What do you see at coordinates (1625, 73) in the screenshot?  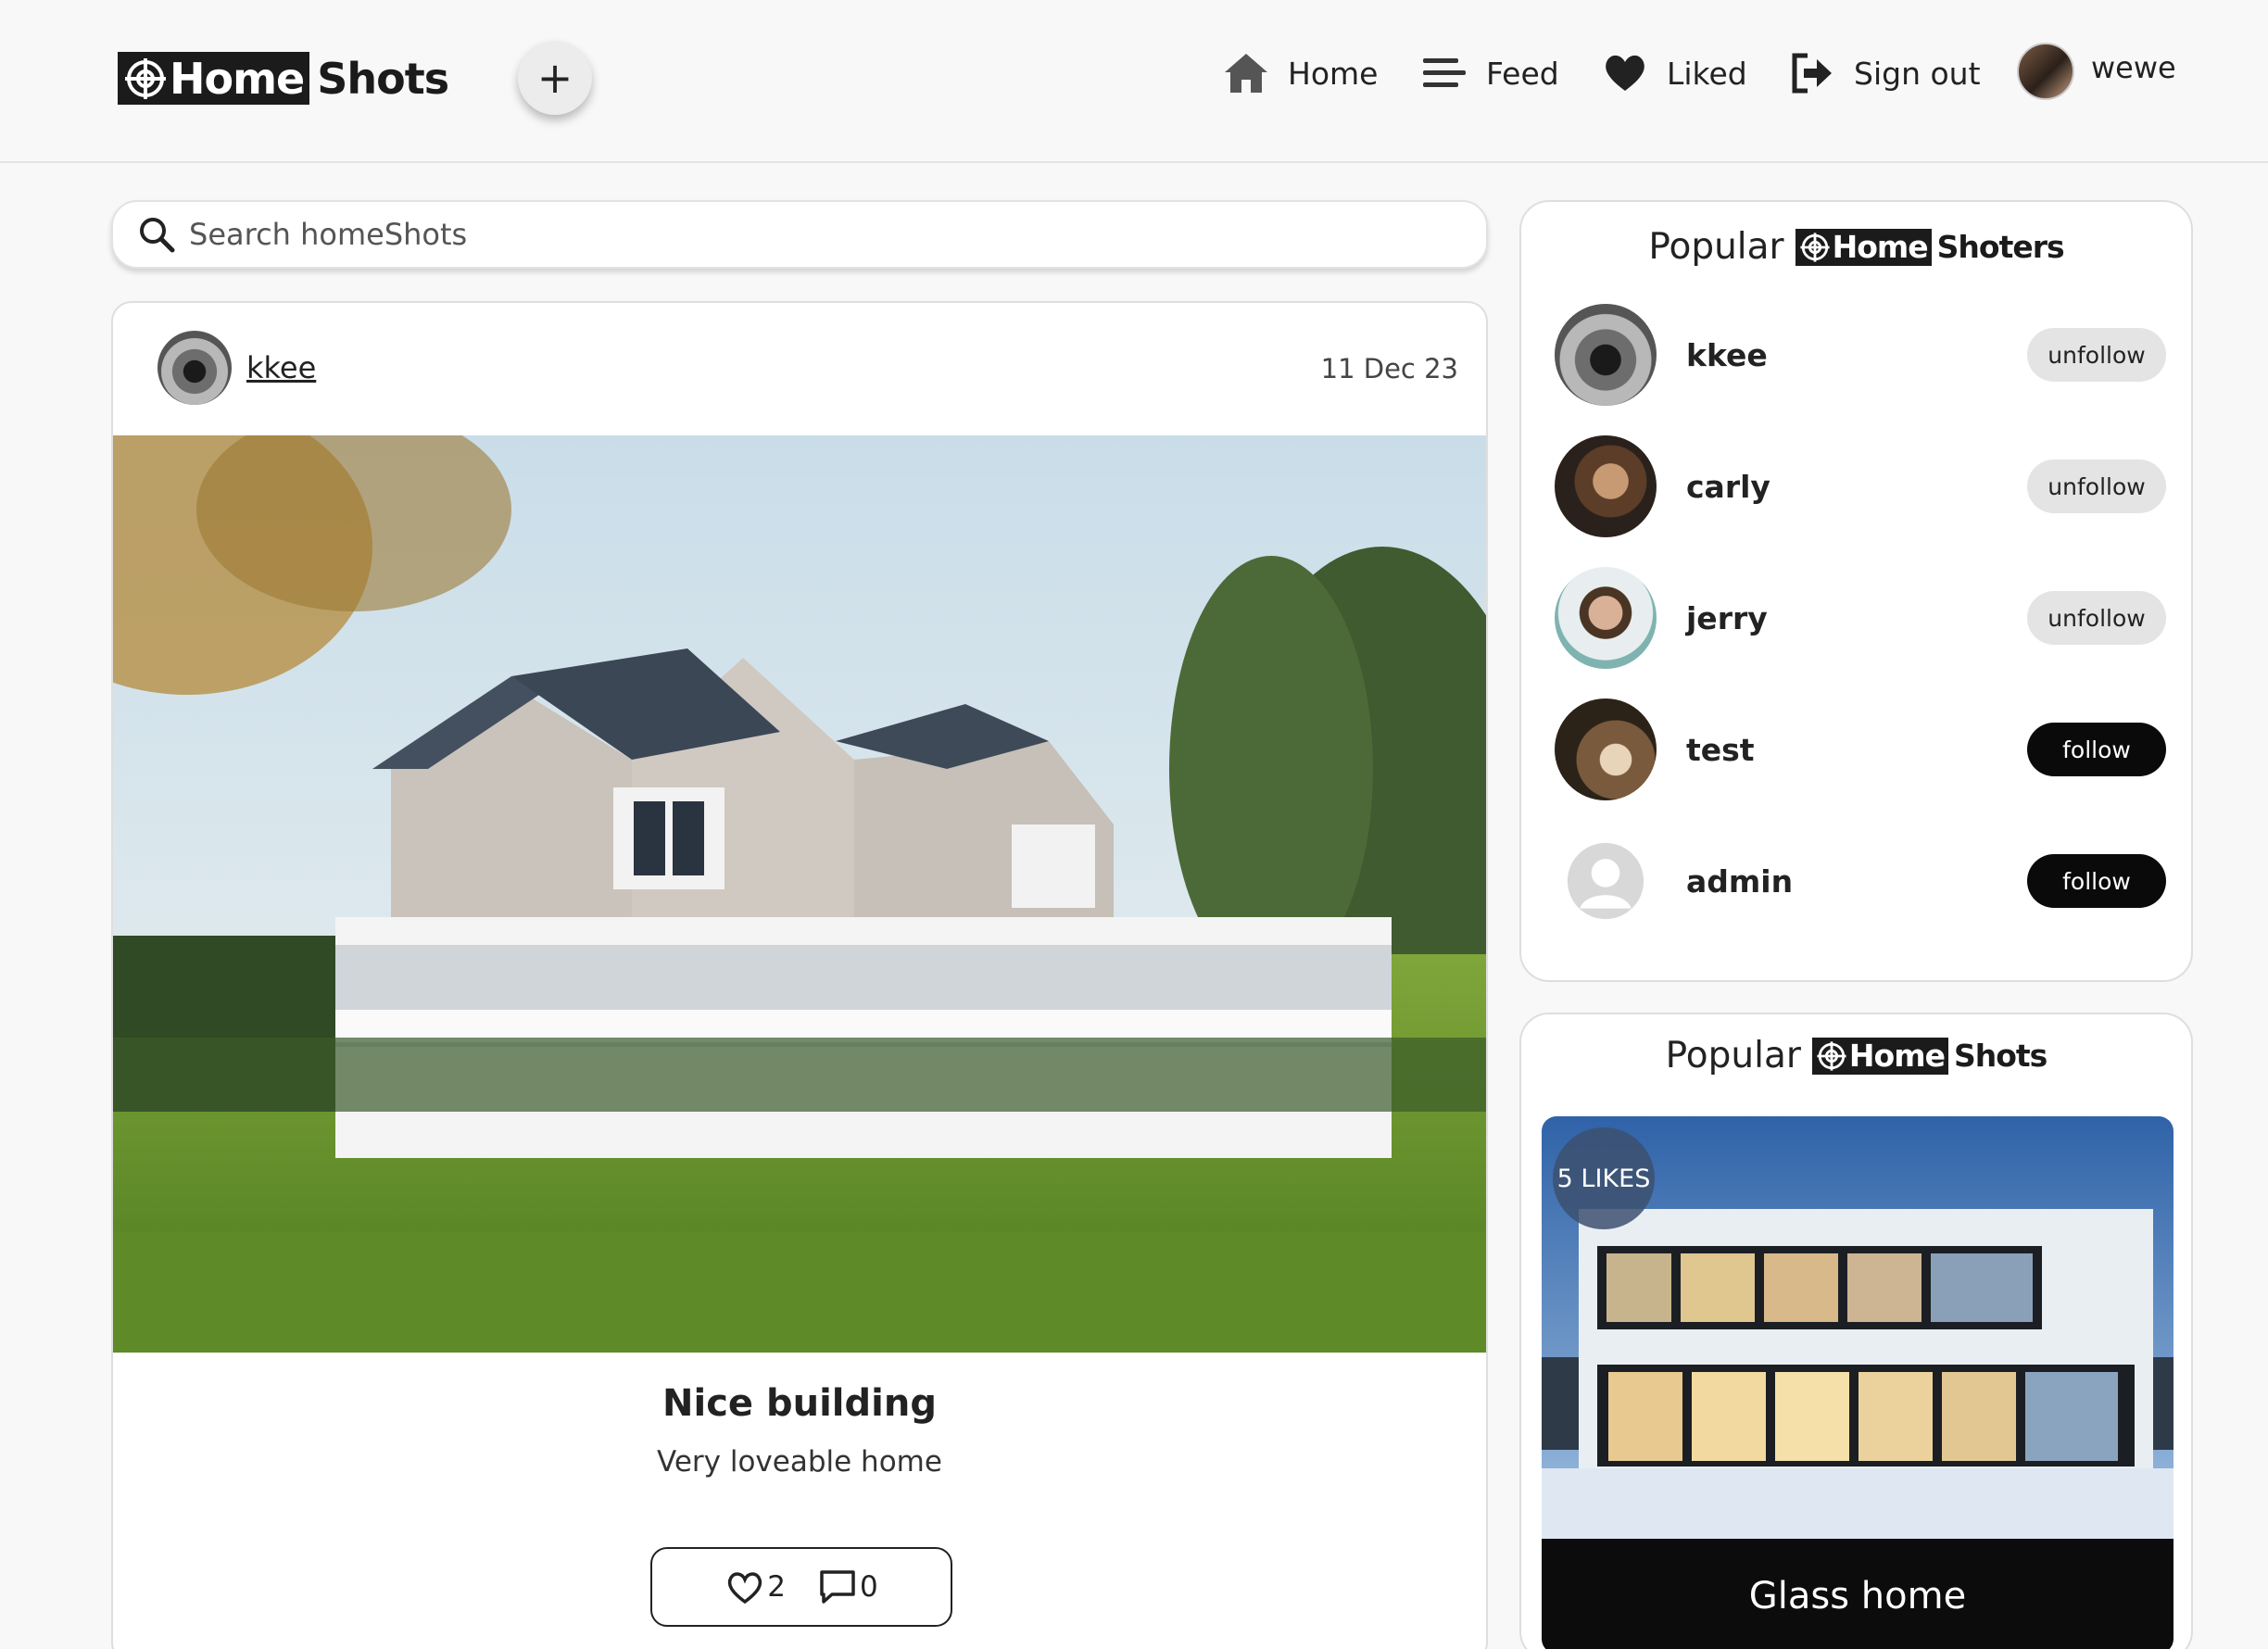 I see `heart-icon` at bounding box center [1625, 73].